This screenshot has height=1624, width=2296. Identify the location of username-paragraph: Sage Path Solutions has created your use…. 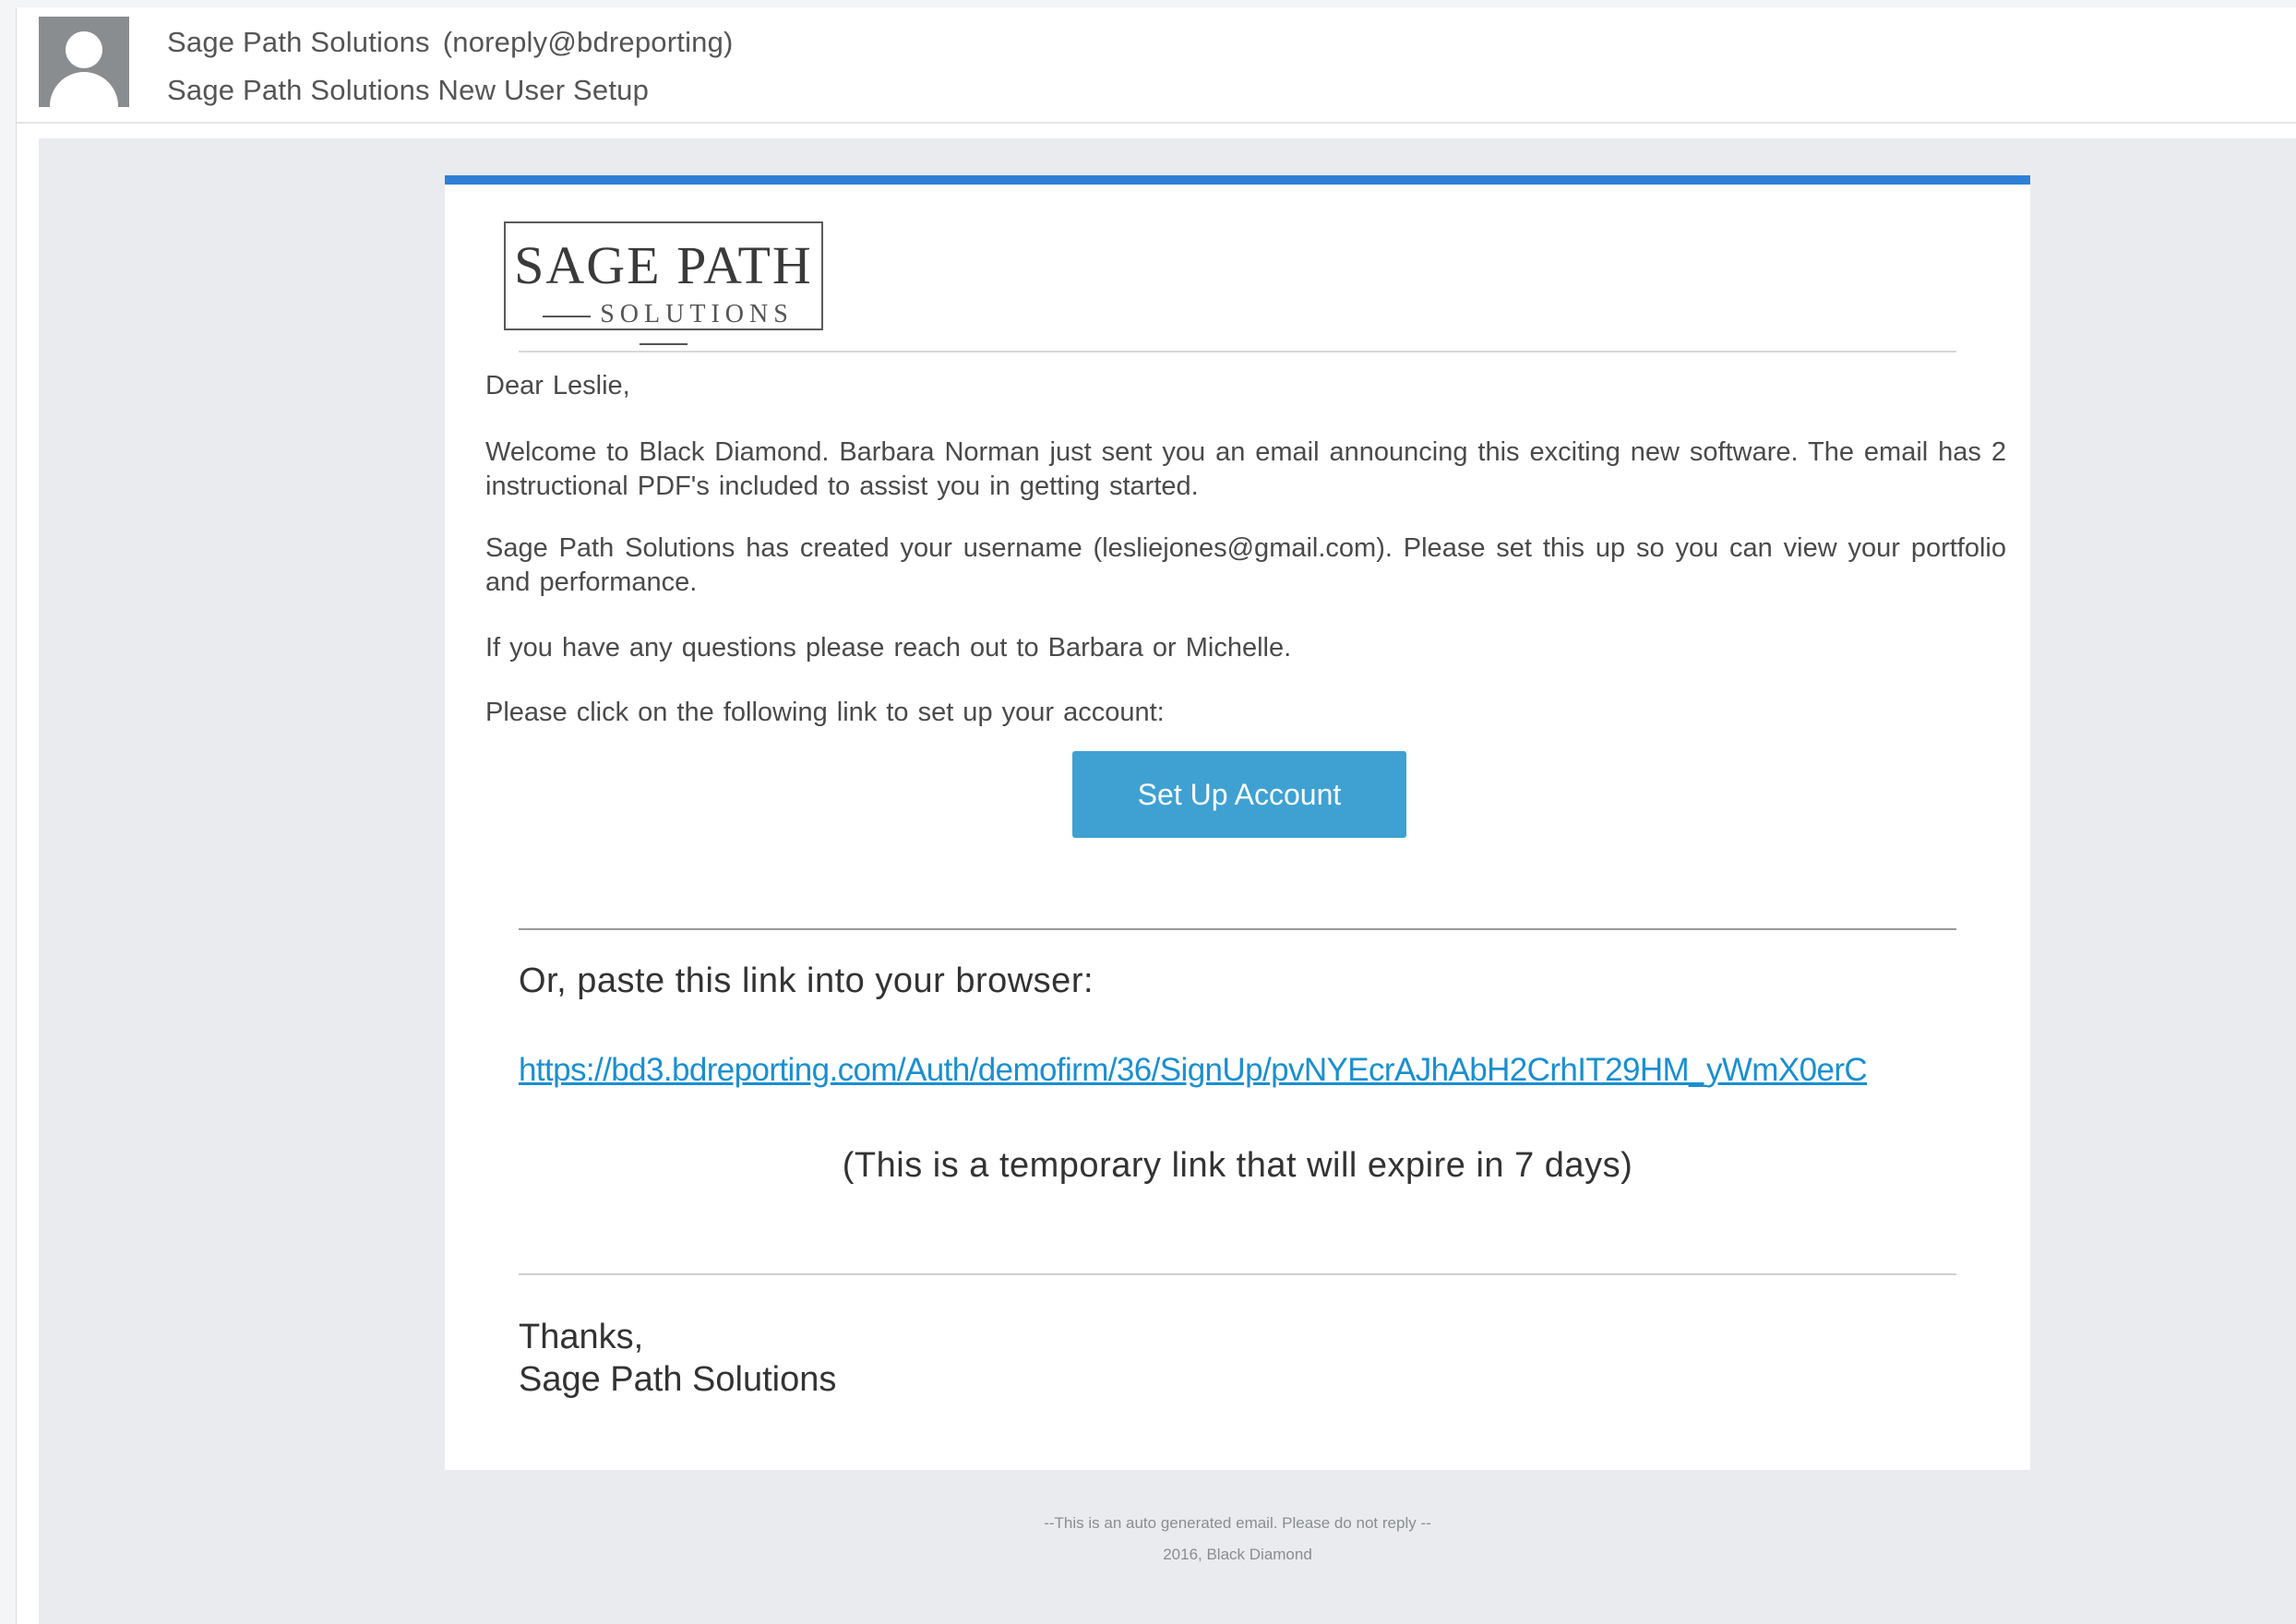
(1245, 565).